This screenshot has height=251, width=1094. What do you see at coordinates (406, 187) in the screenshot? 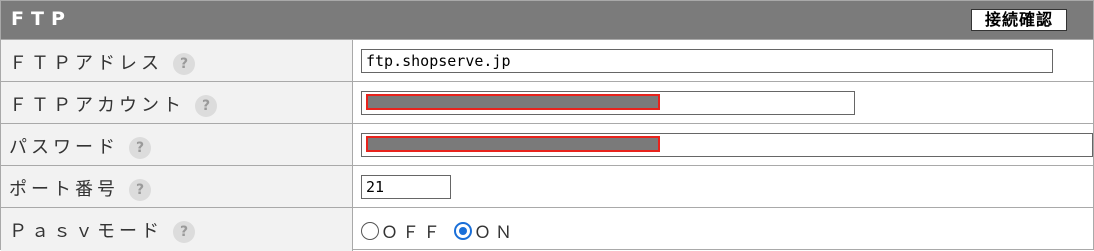
I see `port-input: 21` at bounding box center [406, 187].